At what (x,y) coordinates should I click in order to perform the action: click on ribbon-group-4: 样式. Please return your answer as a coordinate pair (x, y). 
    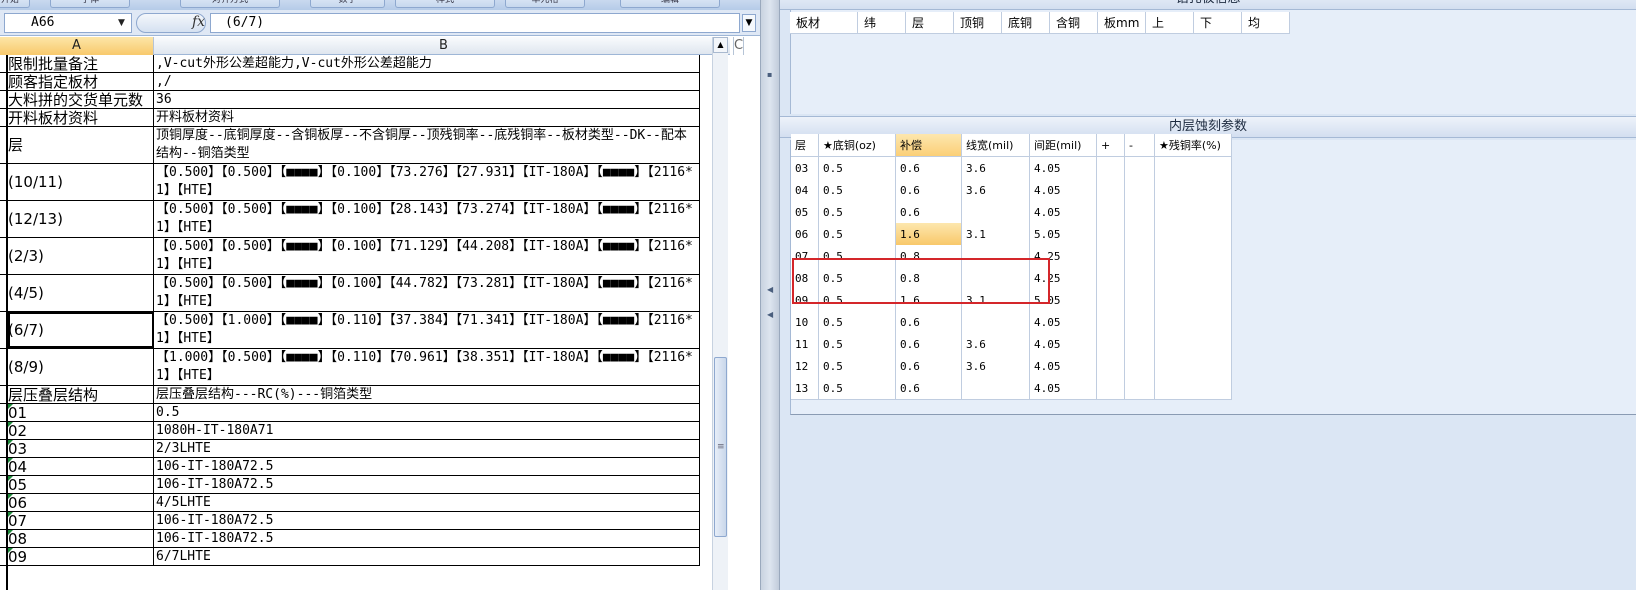
    Looking at the image, I should click on (445, 4).